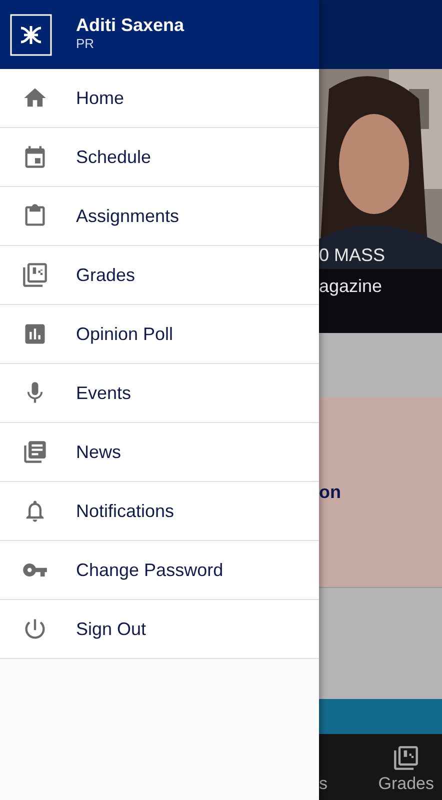  What do you see at coordinates (159, 393) in the screenshot?
I see `menu-item: Events` at bounding box center [159, 393].